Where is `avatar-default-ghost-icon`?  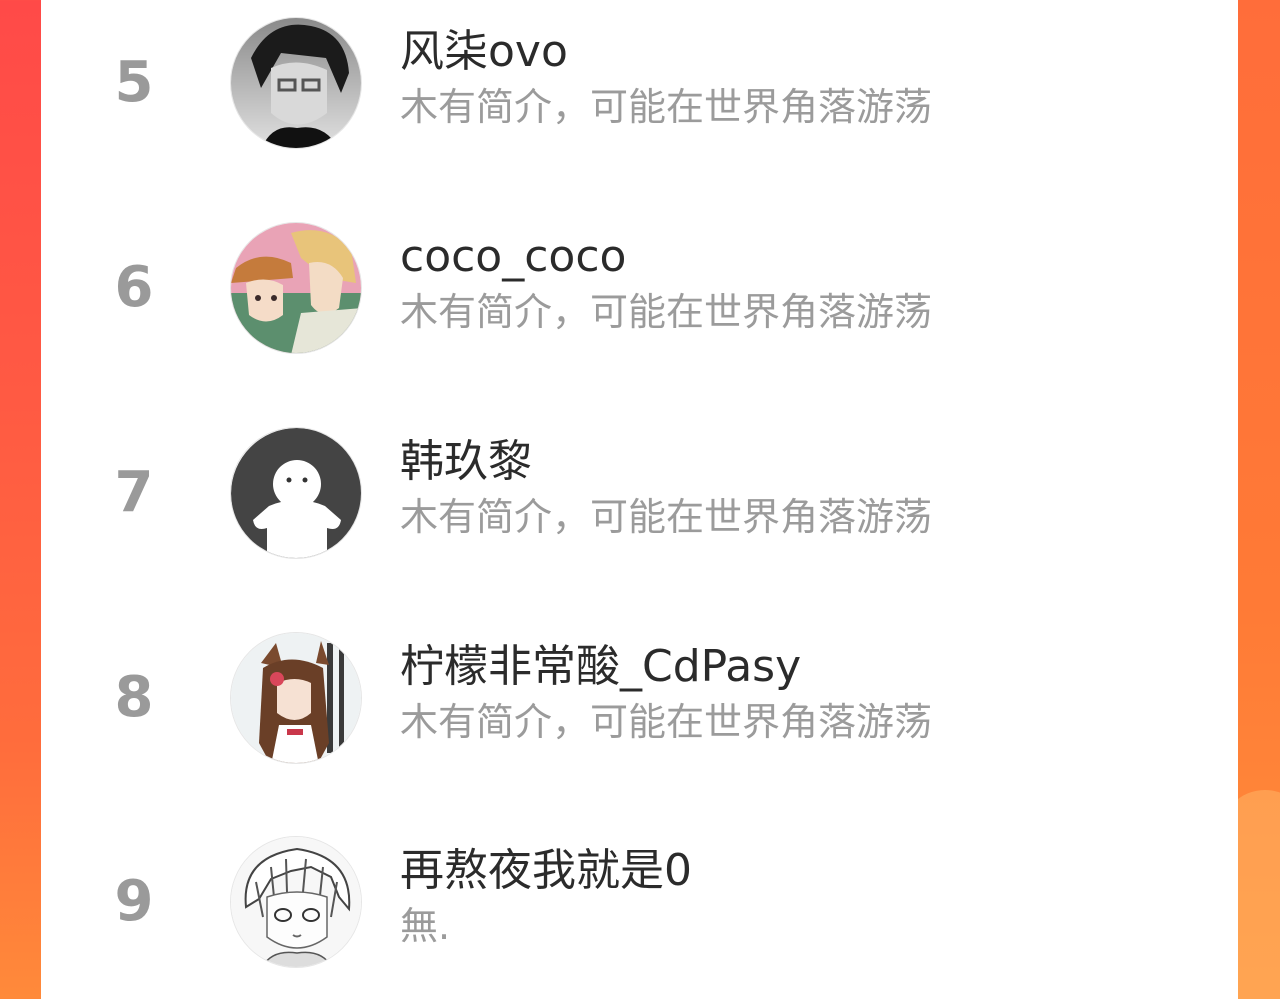
avatar-default-ghost-icon is located at coordinates (296, 493).